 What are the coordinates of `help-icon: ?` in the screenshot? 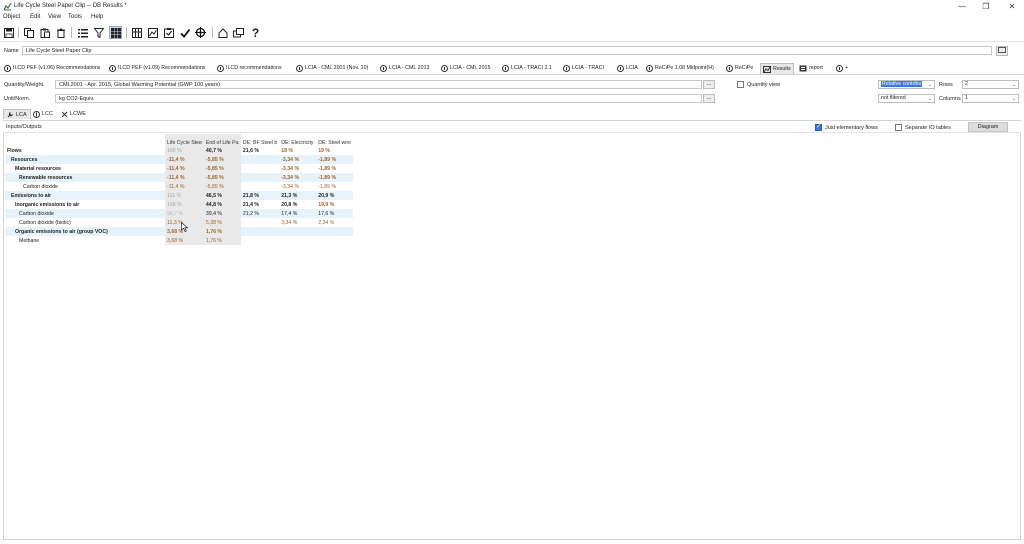 It's located at (255, 33).